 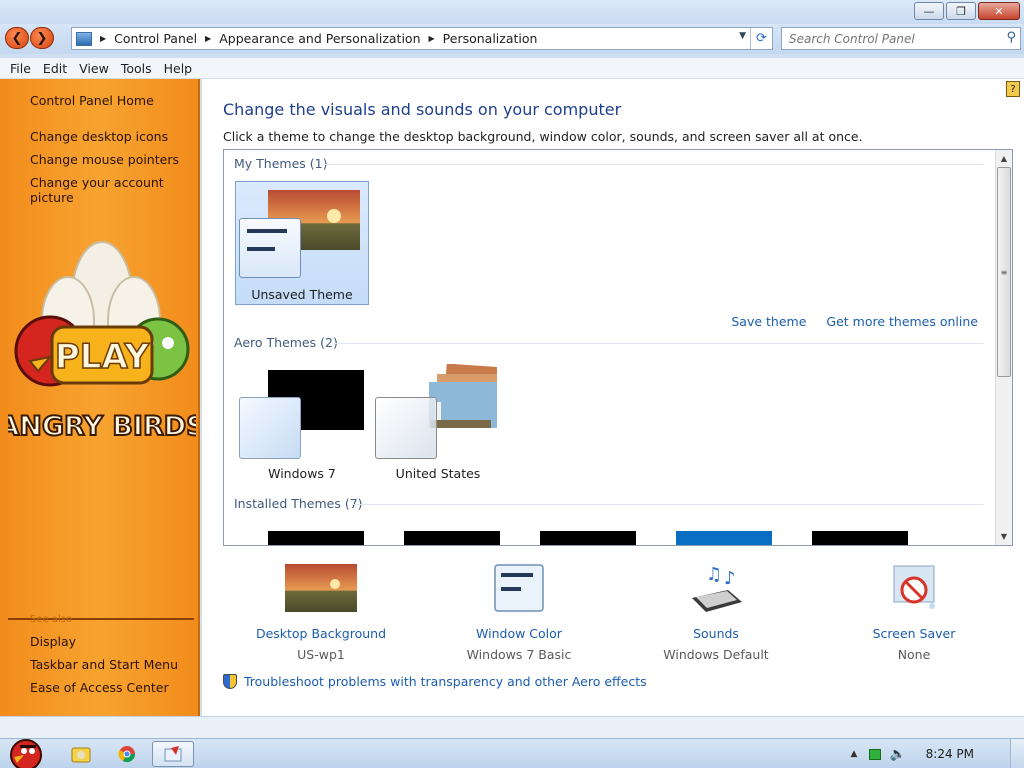 I want to click on theme-united-states: United States, so click(x=438, y=424).